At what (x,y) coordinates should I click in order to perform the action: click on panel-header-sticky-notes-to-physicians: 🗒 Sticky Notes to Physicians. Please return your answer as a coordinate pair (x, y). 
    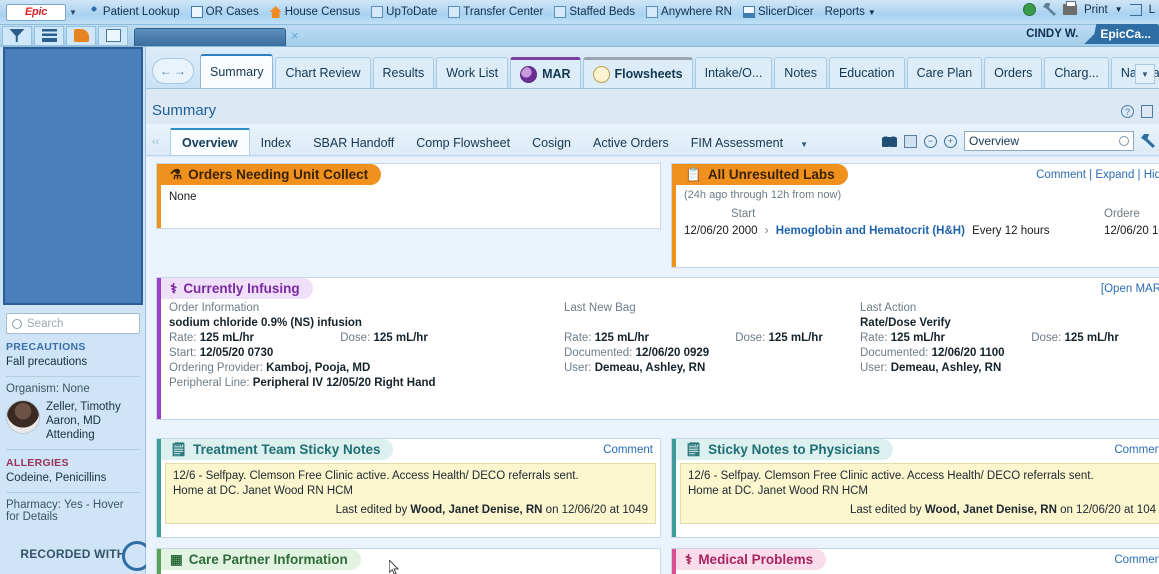
    Looking at the image, I should click on (784, 449).